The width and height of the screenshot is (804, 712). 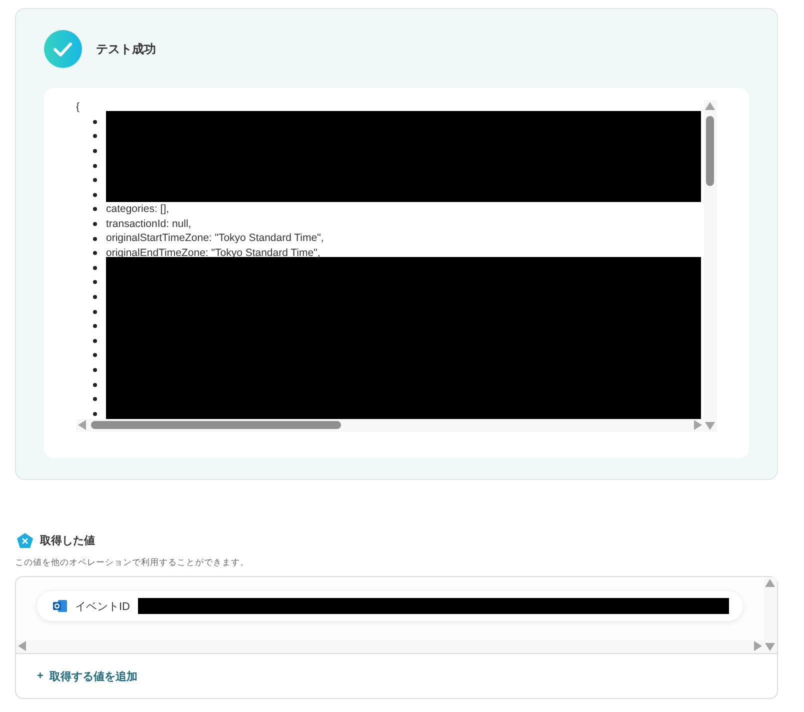 What do you see at coordinates (215, 238) in the screenshot?
I see `code-line: originalStartTimeZone: "Tokyo Standard Time",` at bounding box center [215, 238].